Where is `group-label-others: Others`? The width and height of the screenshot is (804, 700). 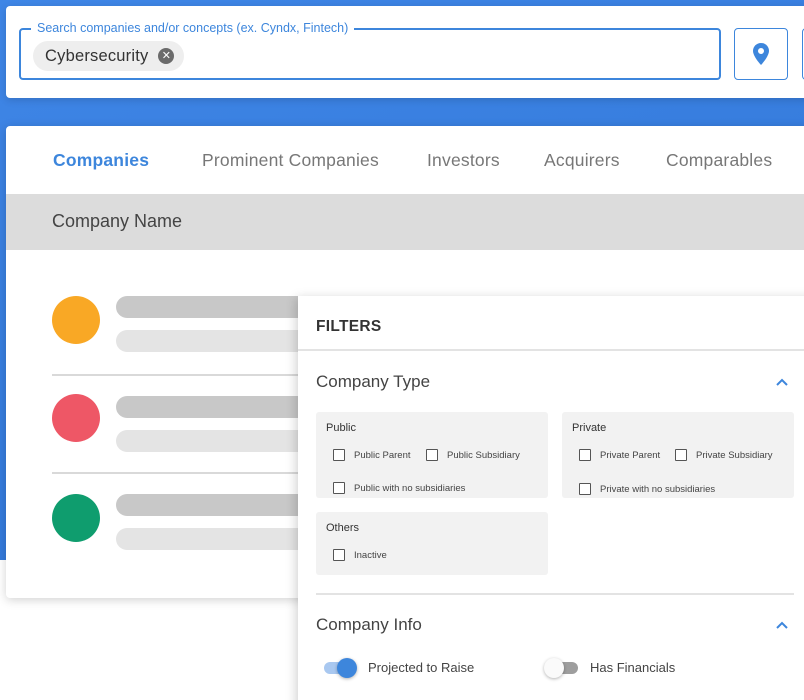 group-label-others: Others is located at coordinates (343, 528).